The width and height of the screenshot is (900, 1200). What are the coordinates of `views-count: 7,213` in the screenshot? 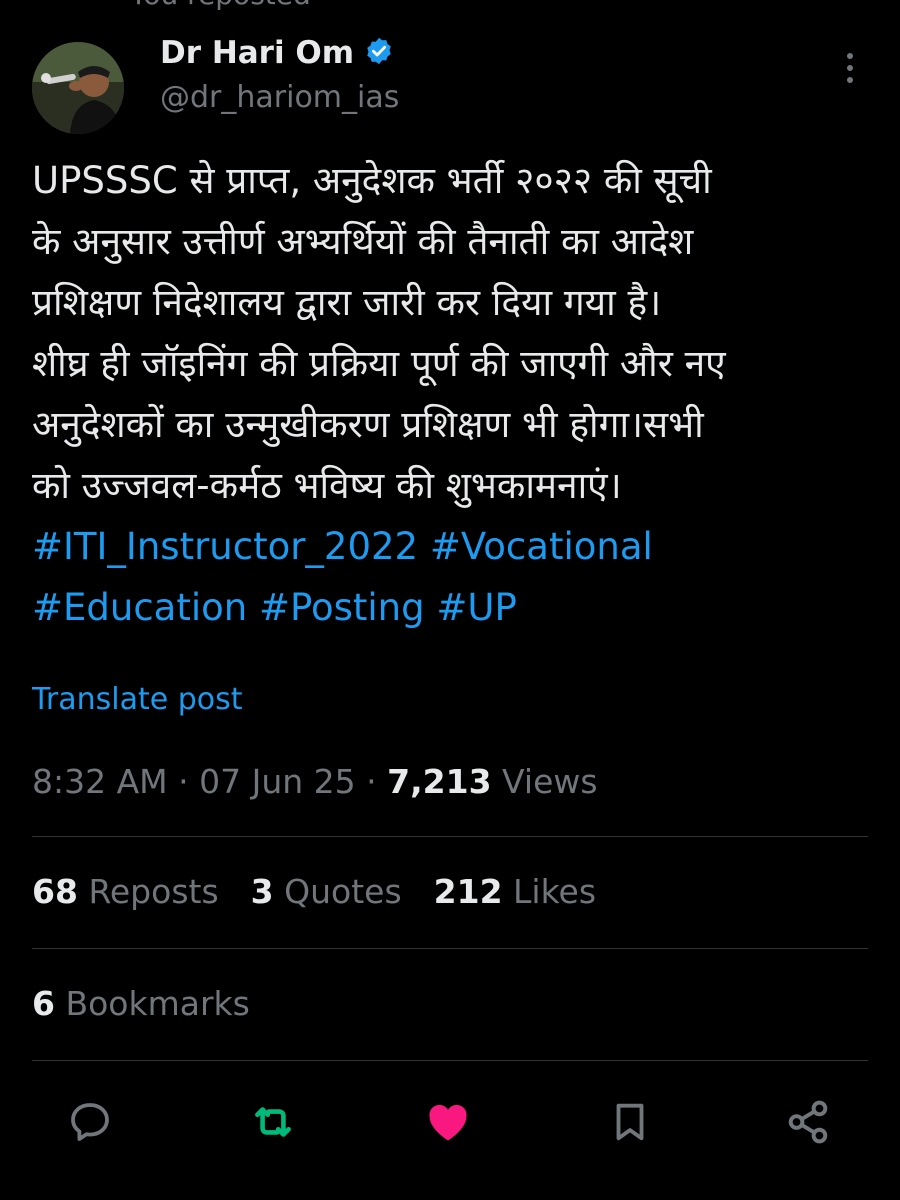 It's located at (439, 781).